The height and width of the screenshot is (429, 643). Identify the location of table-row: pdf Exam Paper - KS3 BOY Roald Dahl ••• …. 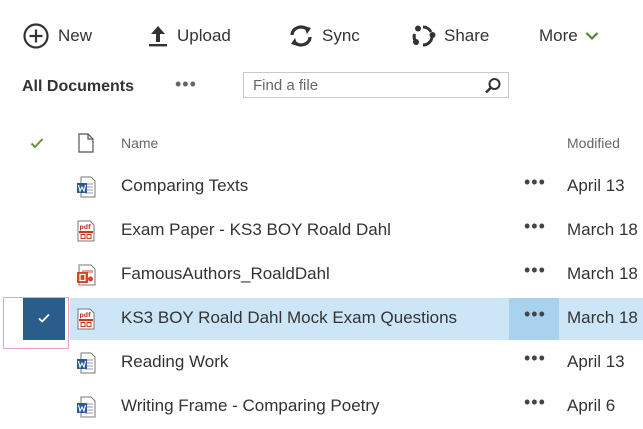
(321, 231).